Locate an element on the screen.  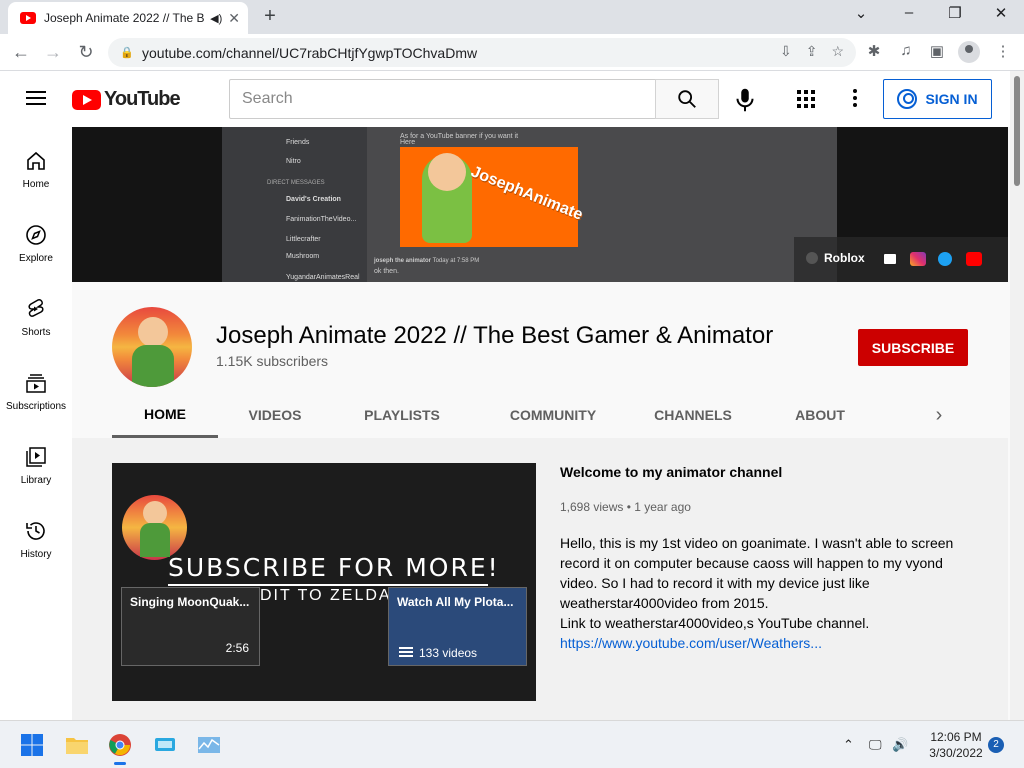
youtube-link-icon is located at coordinates (974, 259).